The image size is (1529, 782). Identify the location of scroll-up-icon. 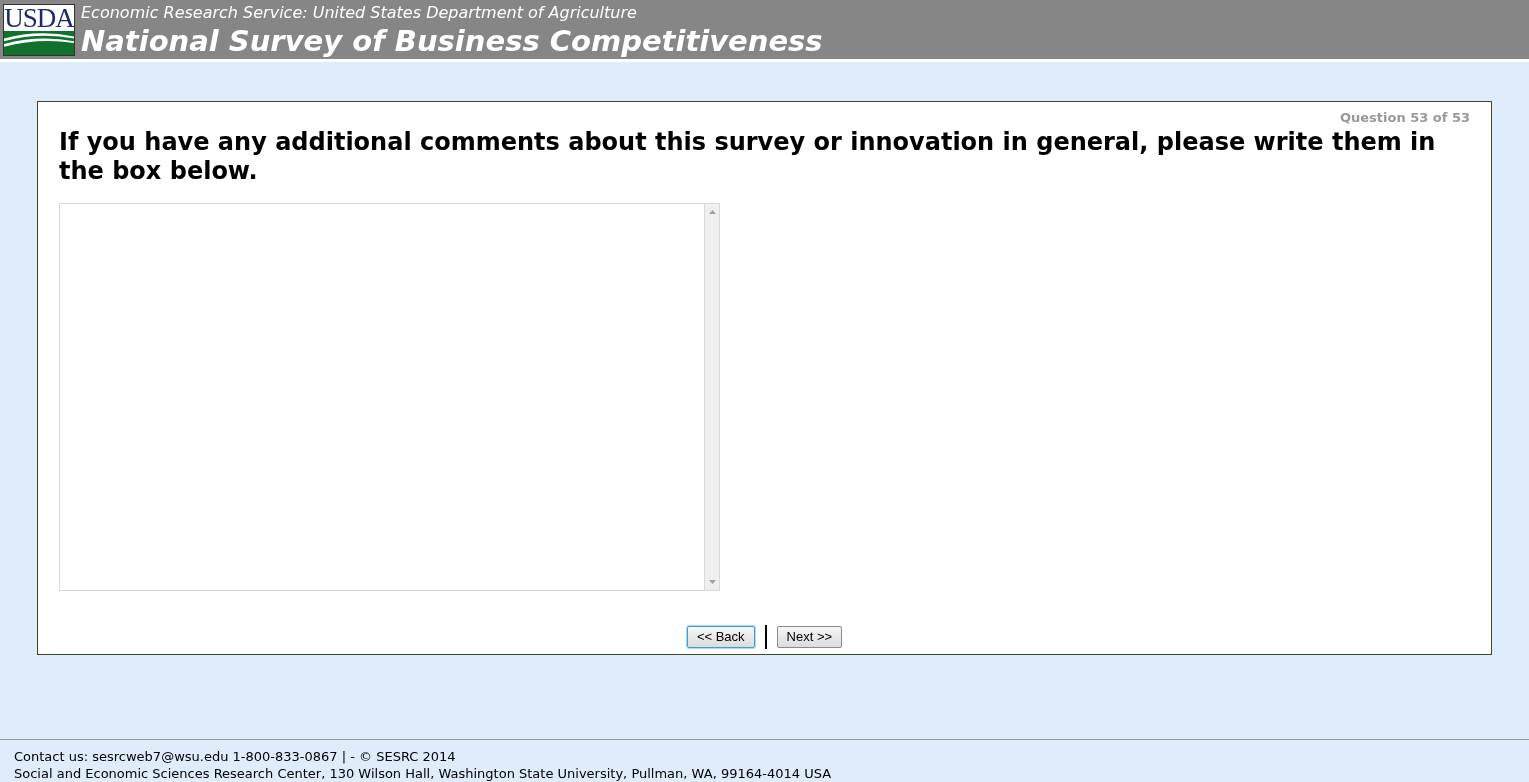
(712, 211).